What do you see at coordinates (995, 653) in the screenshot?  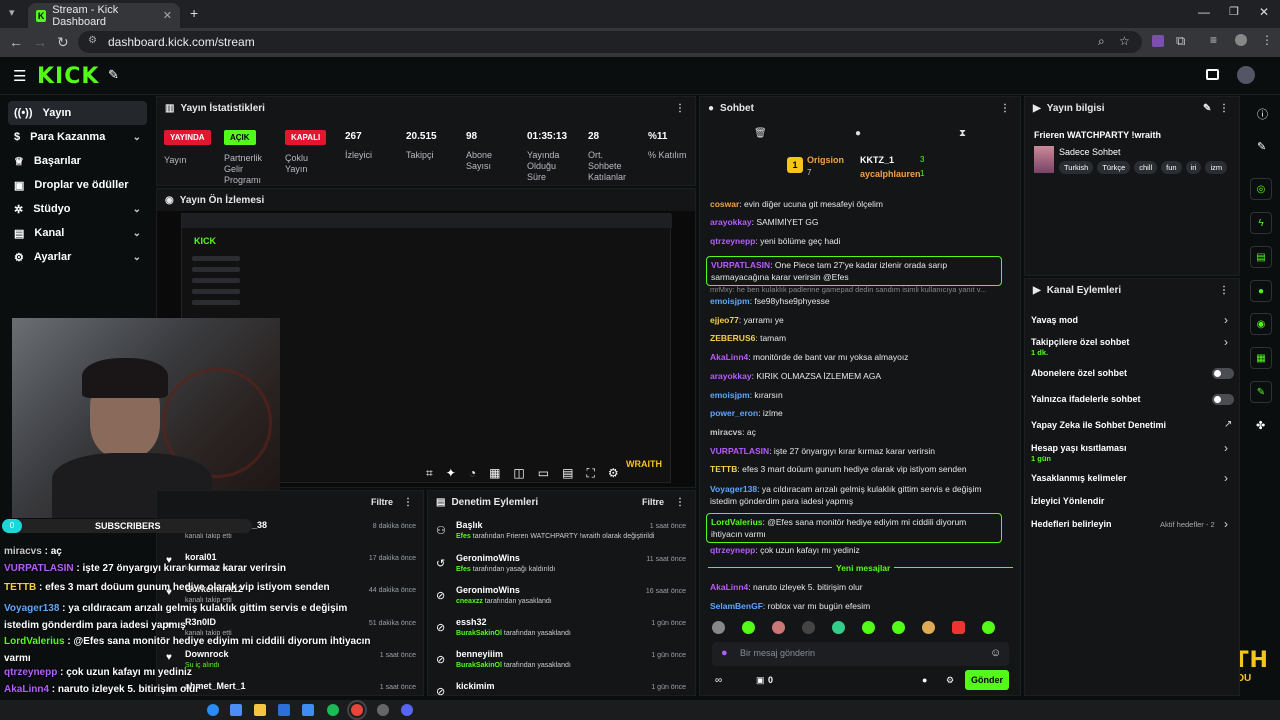 I see `emoji-icon: ☺` at bounding box center [995, 653].